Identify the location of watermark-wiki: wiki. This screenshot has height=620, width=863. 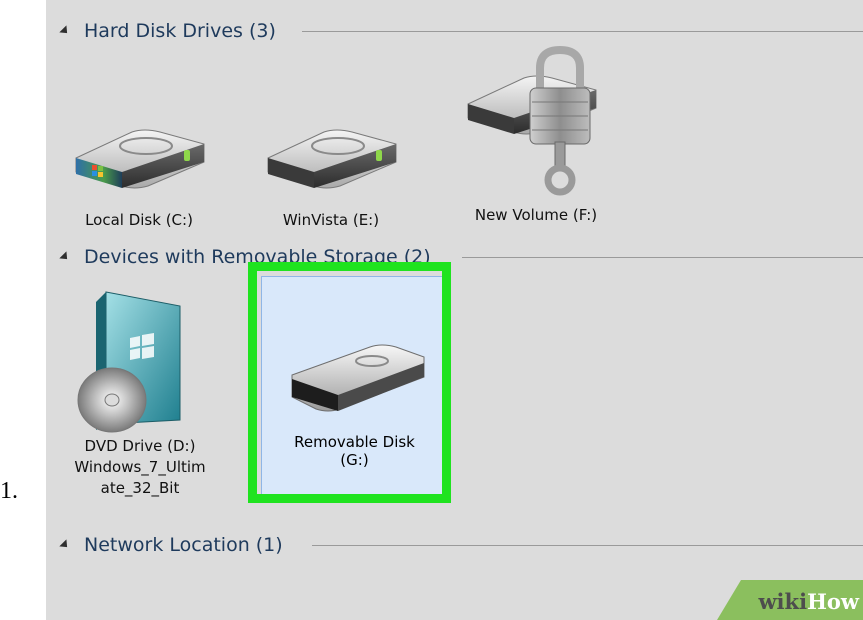
(783, 601).